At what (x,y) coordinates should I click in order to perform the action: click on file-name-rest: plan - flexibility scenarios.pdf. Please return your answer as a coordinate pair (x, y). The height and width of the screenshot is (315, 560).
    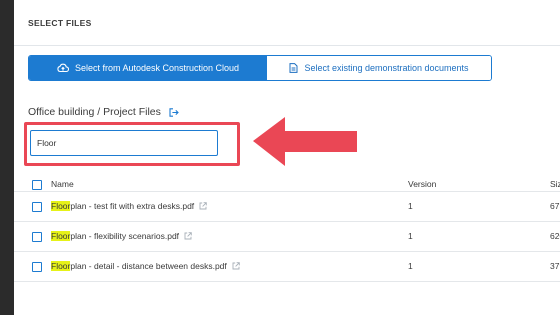
    Looking at the image, I should click on (125, 236).